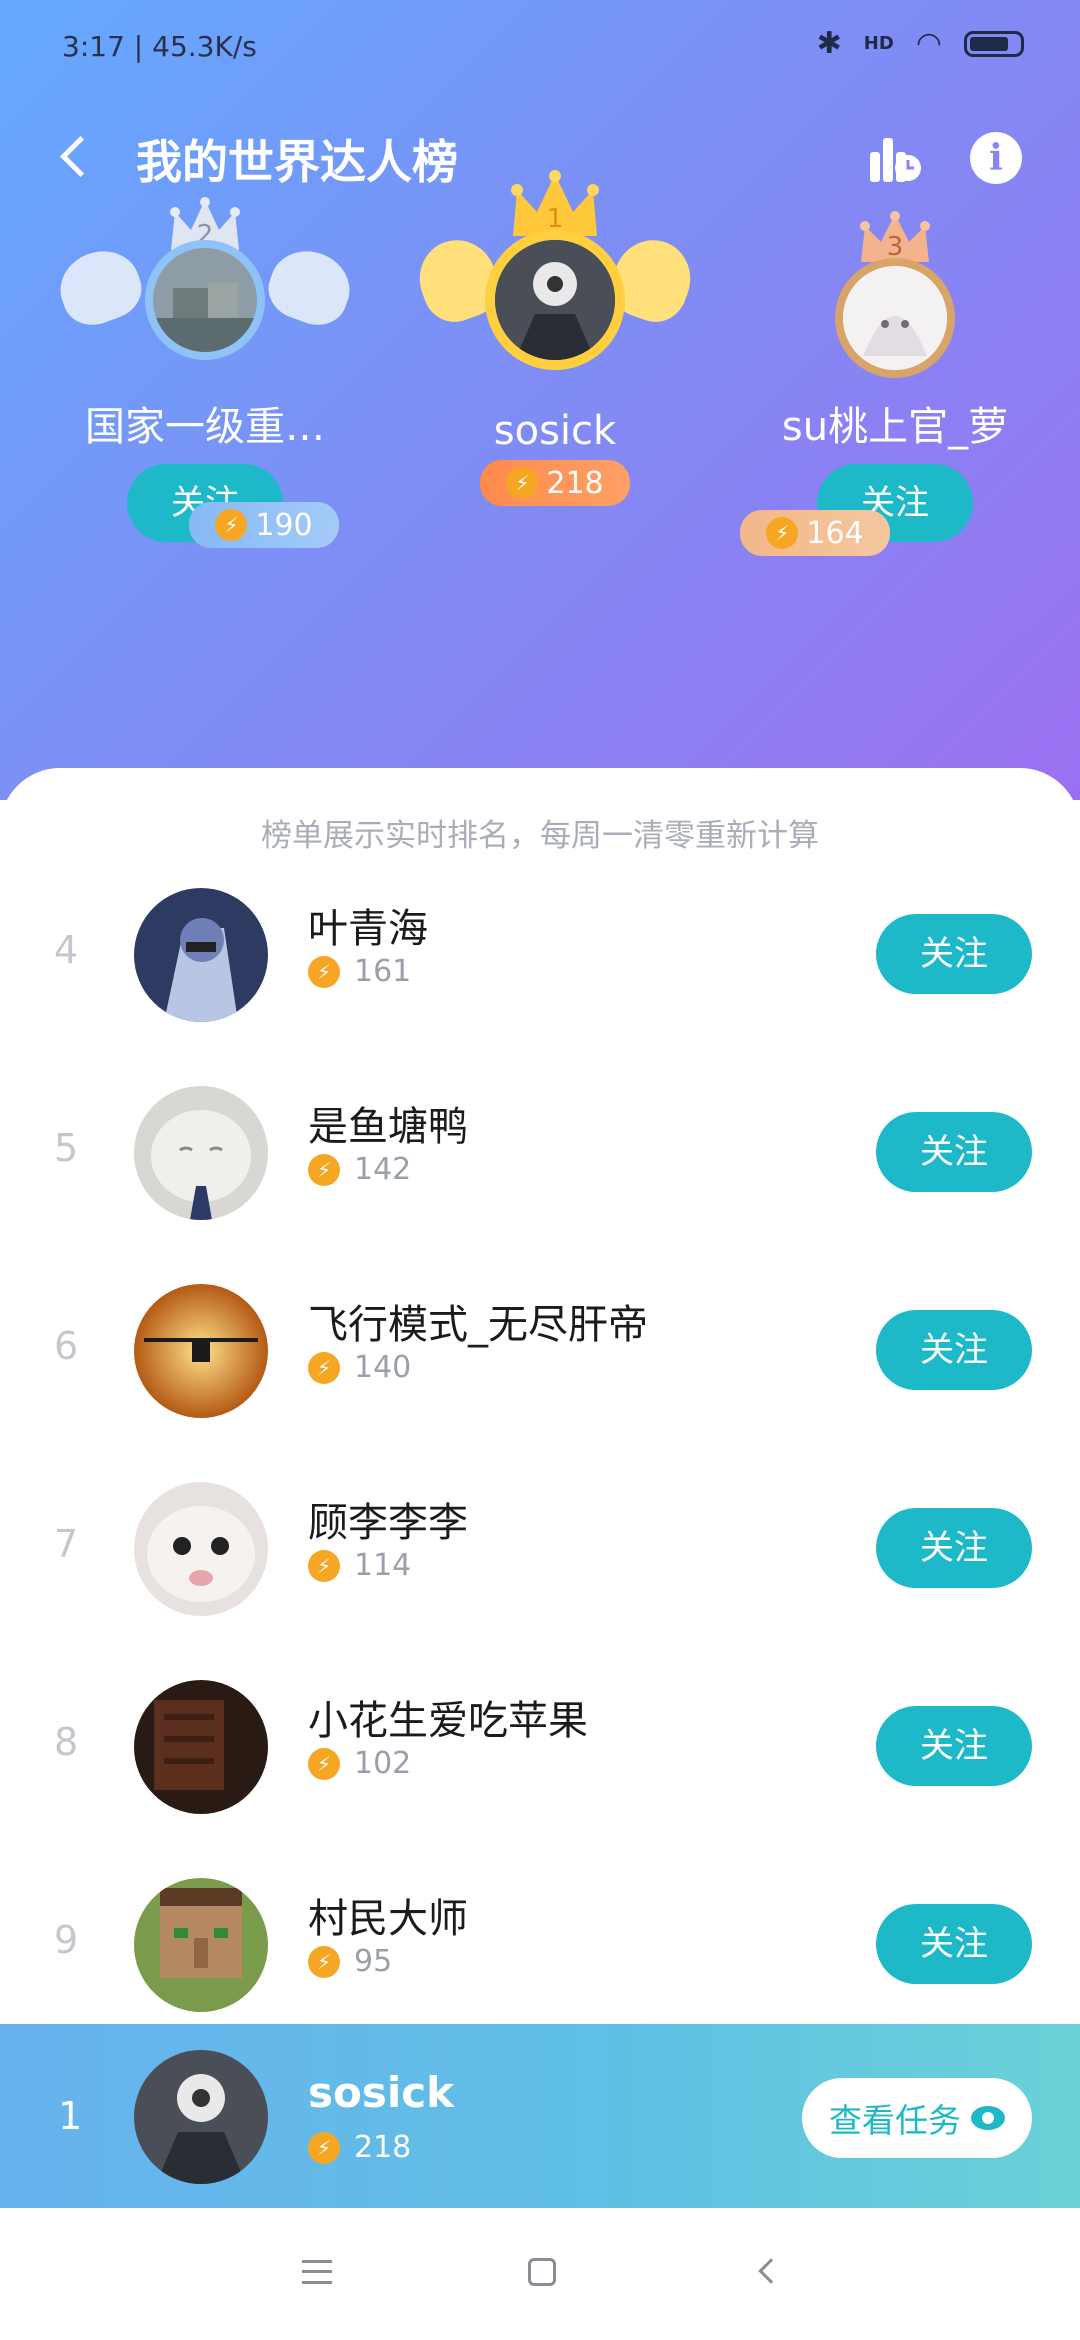 The width and height of the screenshot is (1080, 2340). I want to click on score-ribbon: 218, so click(555, 483).